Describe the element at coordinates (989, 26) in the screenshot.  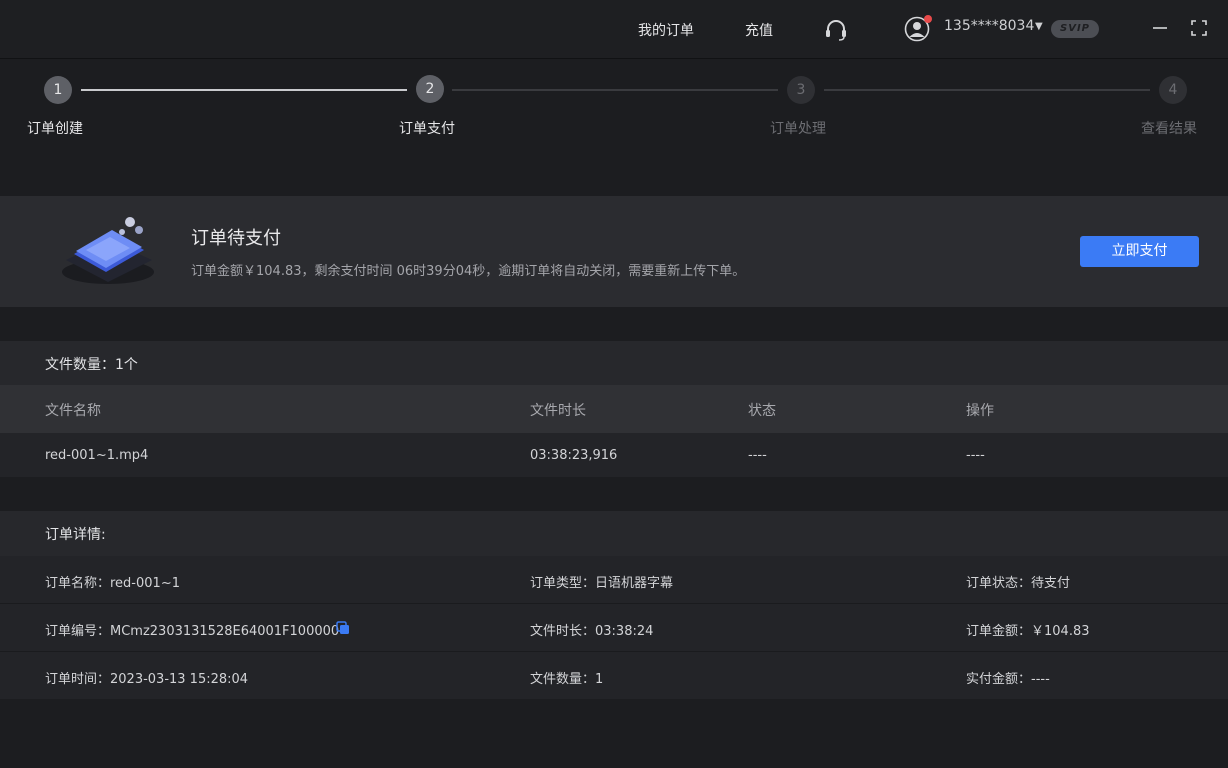
I see `account-name: 135****8034` at that location.